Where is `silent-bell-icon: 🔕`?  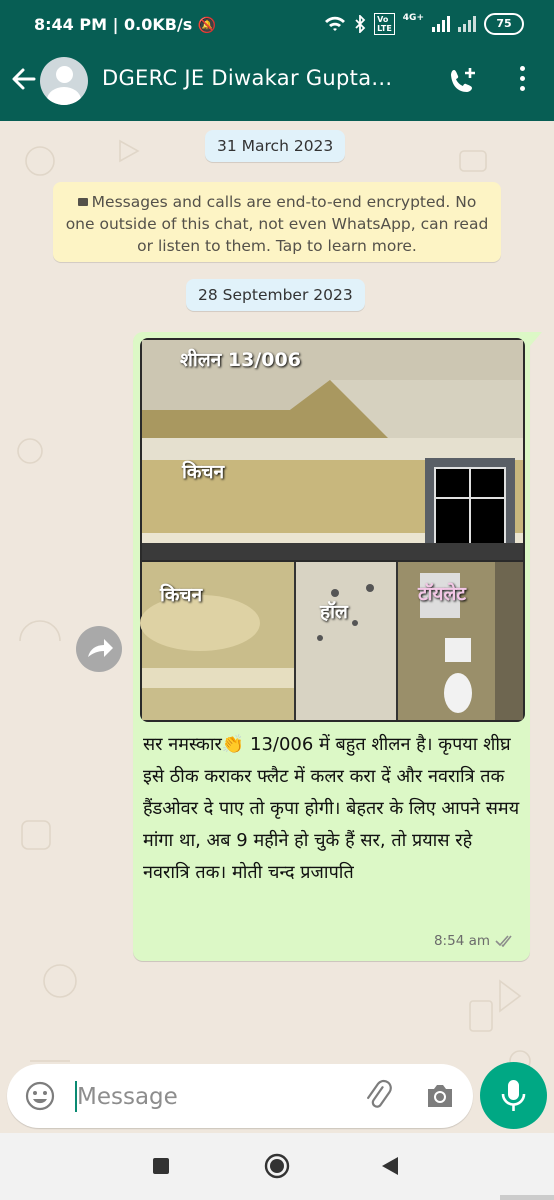 silent-bell-icon: 🔕 is located at coordinates (207, 25).